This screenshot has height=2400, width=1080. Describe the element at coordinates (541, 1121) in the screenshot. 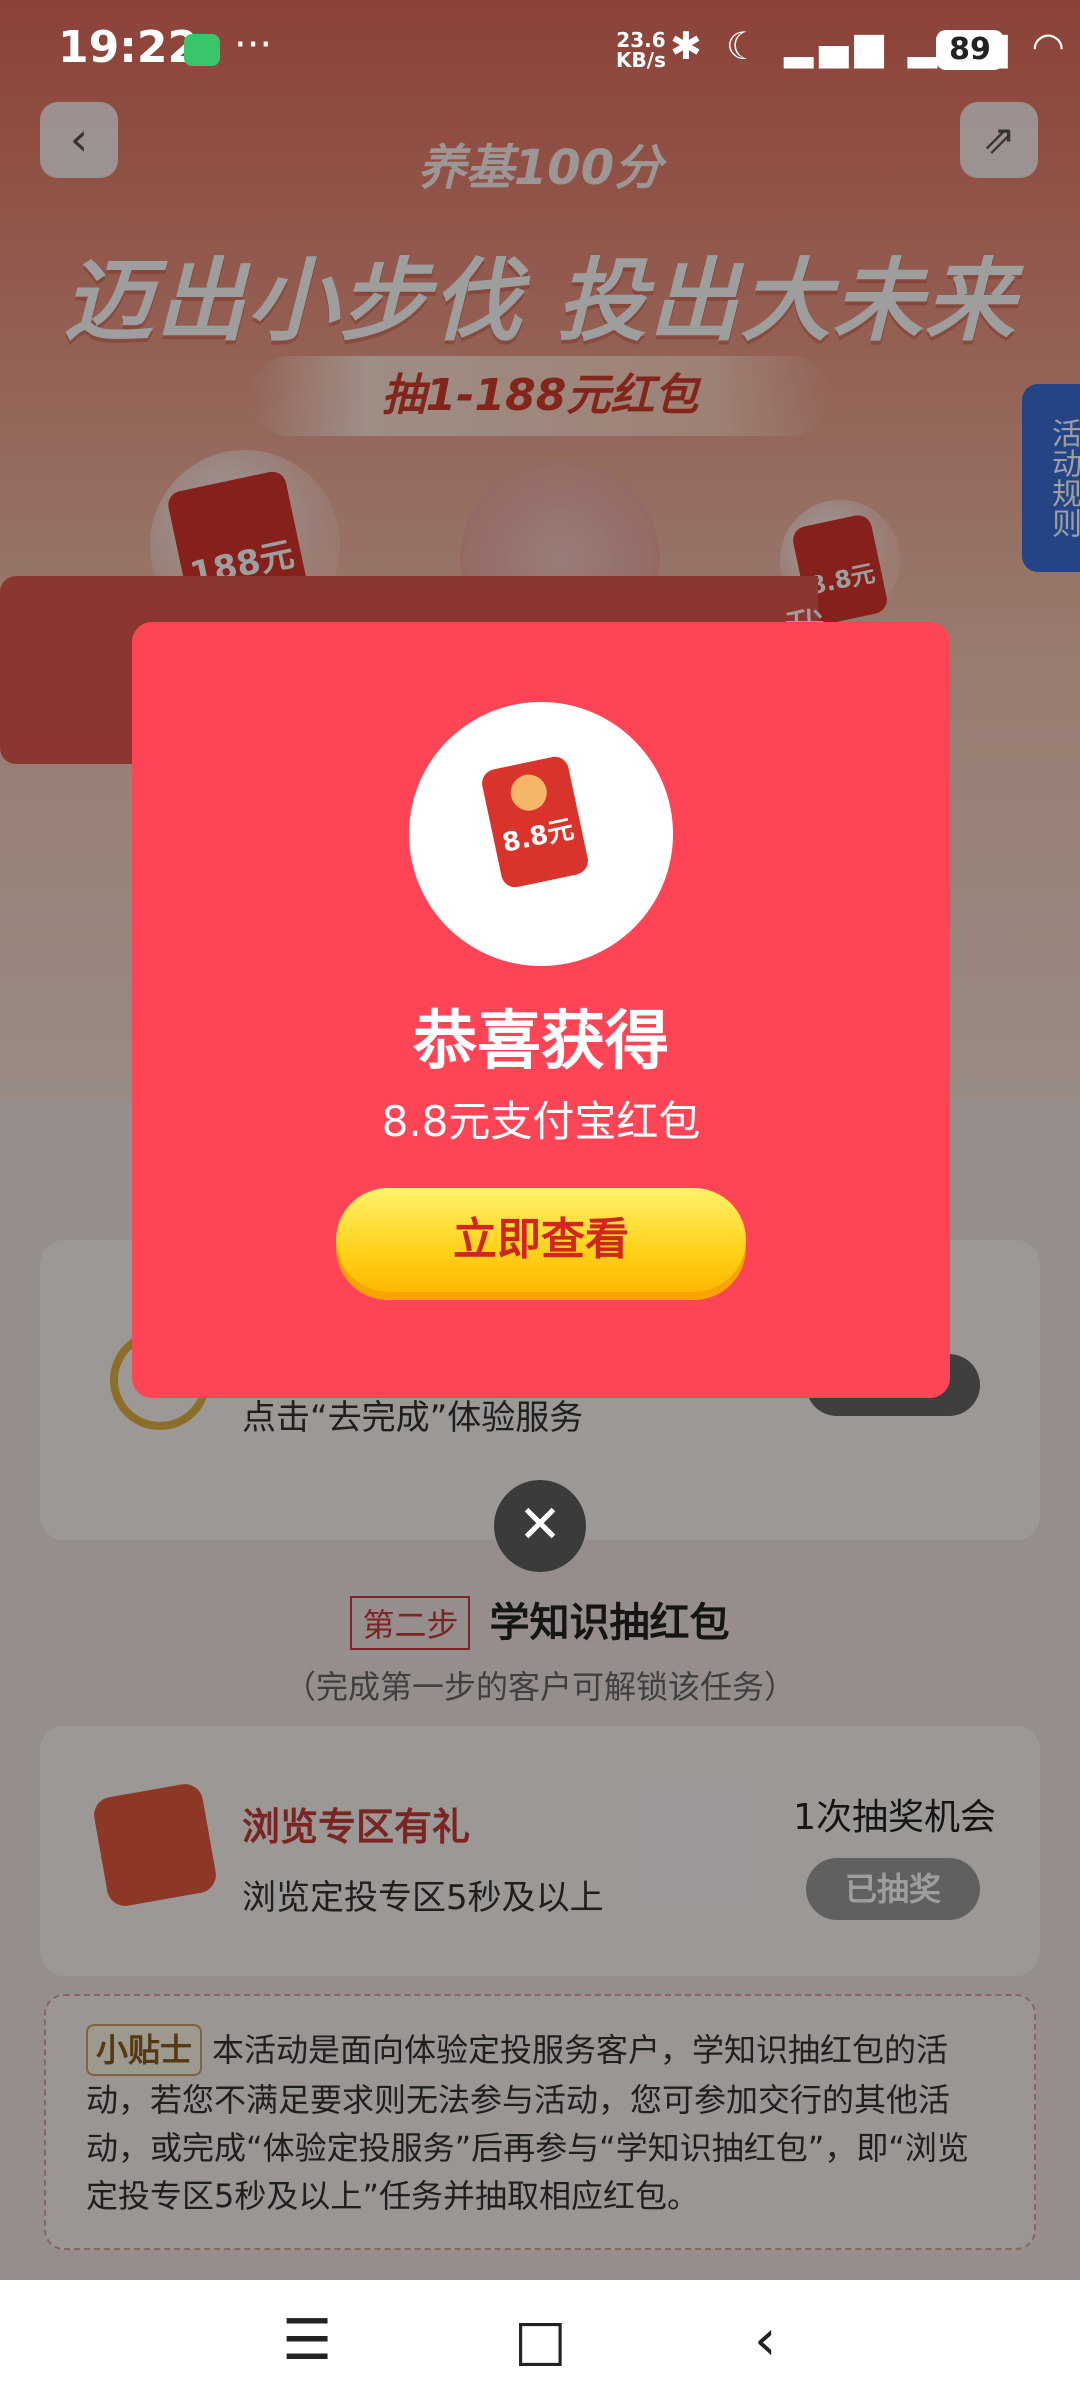

I see `prize-description: 8.8元支付宝红包` at that location.